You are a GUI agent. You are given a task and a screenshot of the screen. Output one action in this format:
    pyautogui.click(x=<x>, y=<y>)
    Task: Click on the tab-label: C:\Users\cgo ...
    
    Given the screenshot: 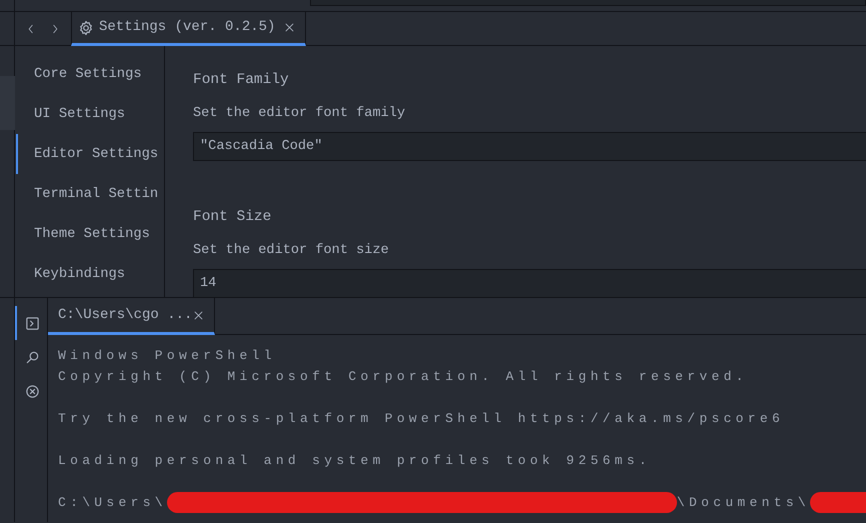 What is the action you would take?
    pyautogui.click(x=125, y=315)
    